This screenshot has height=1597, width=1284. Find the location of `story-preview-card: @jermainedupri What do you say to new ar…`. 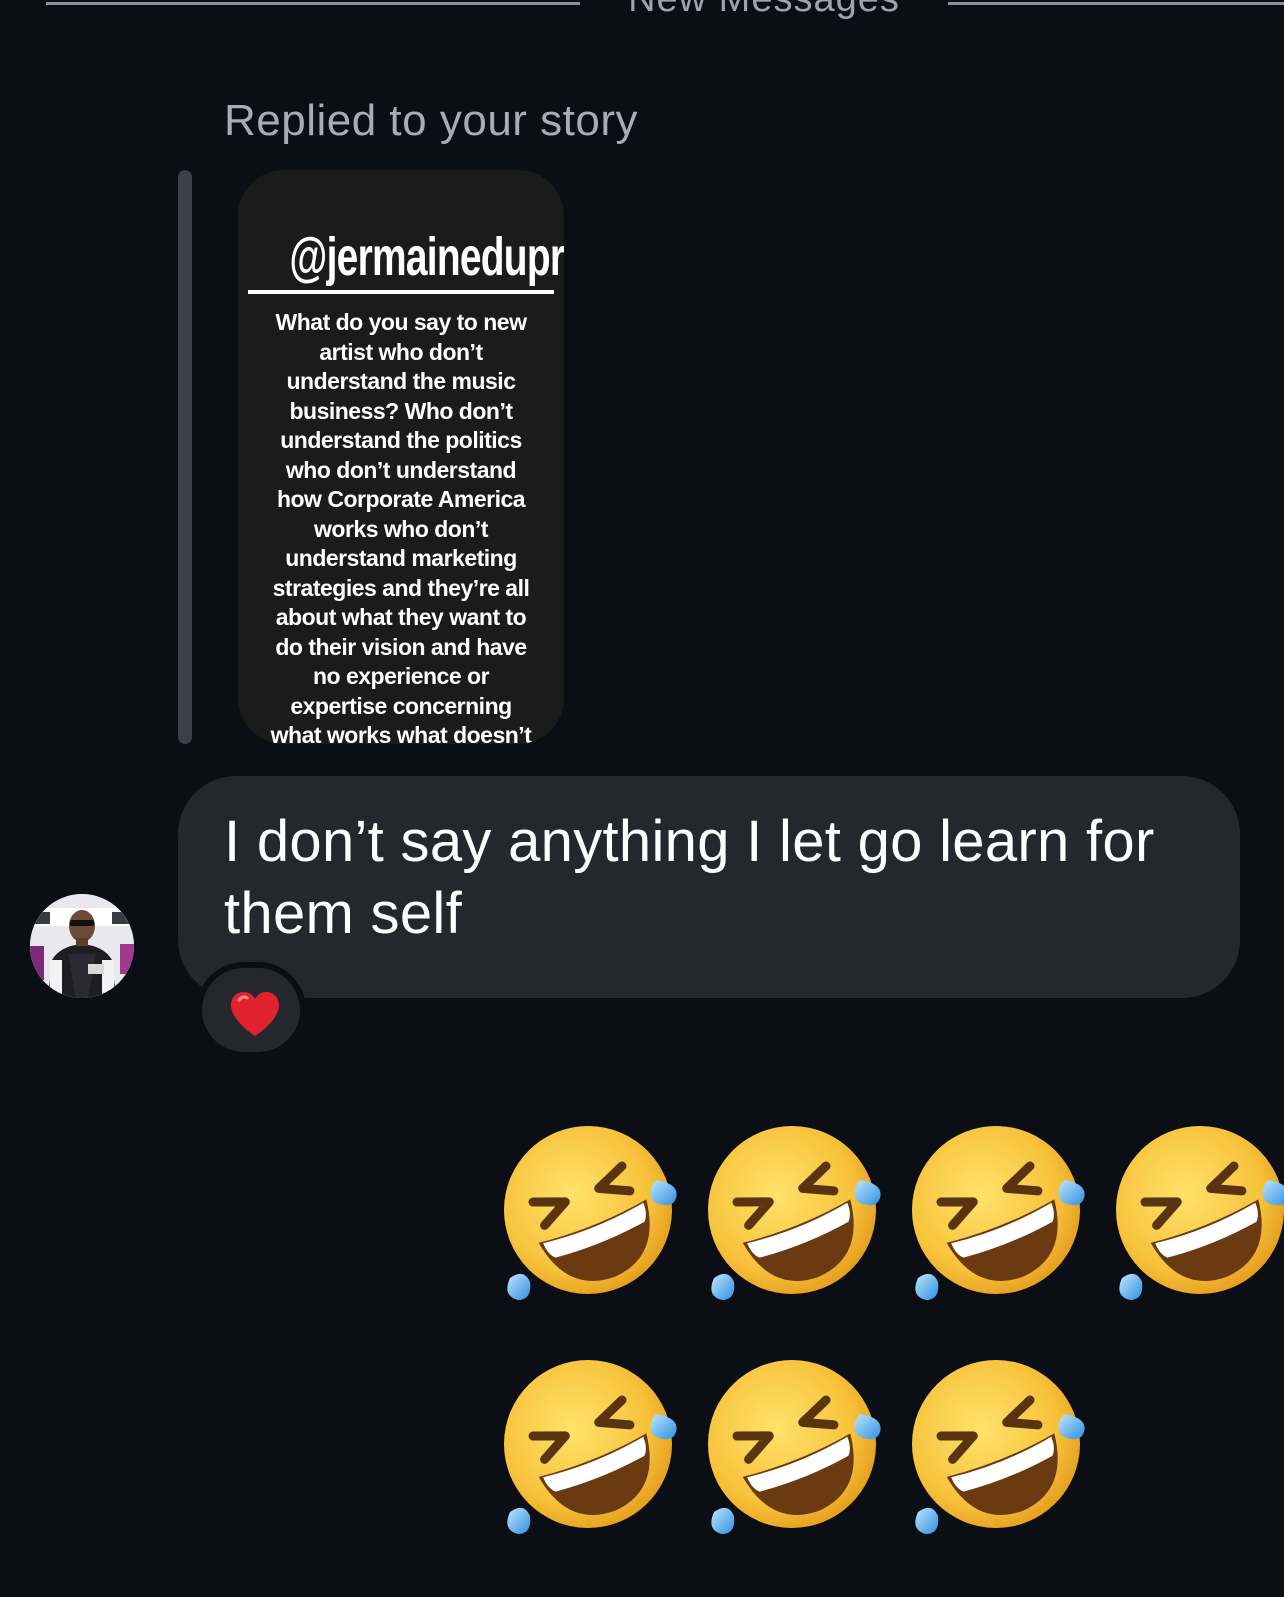

story-preview-card: @jermainedupri What do you say to new ar… is located at coordinates (401, 457).